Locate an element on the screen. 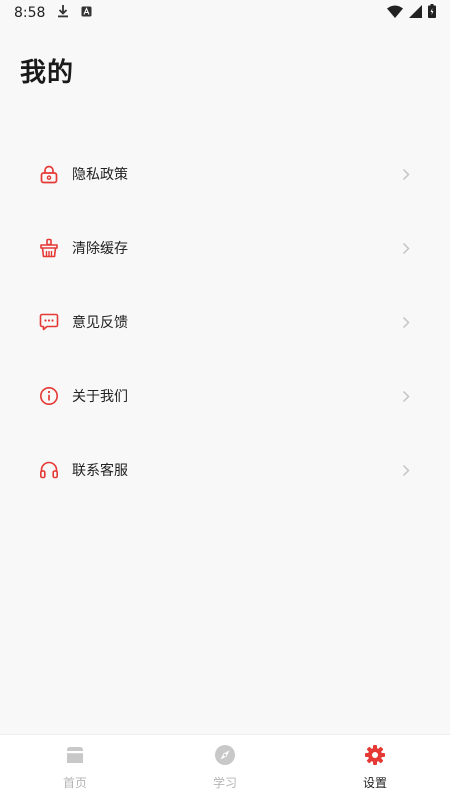  tab-study: 学习 is located at coordinates (225, 767).